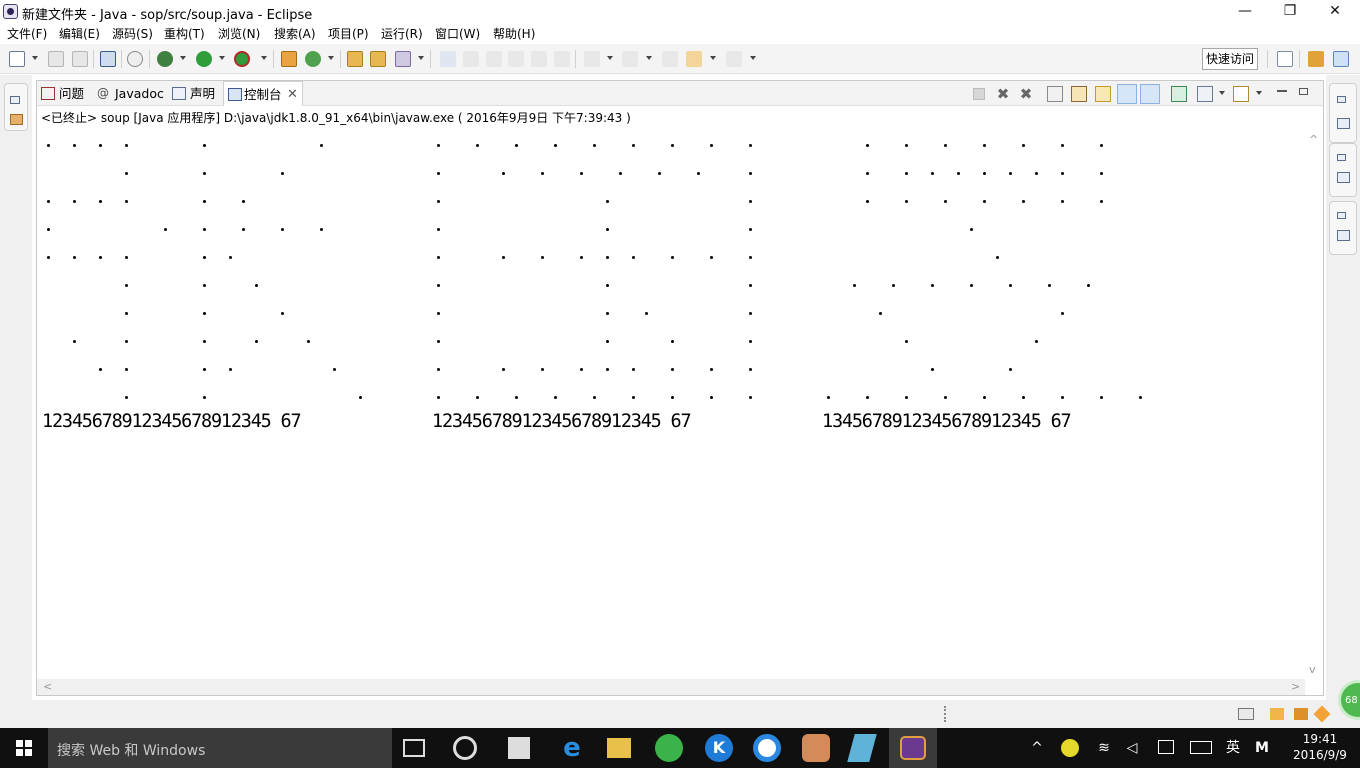 The height and width of the screenshot is (771, 1360). I want to click on scroll-left-icon: <, so click(47, 686).